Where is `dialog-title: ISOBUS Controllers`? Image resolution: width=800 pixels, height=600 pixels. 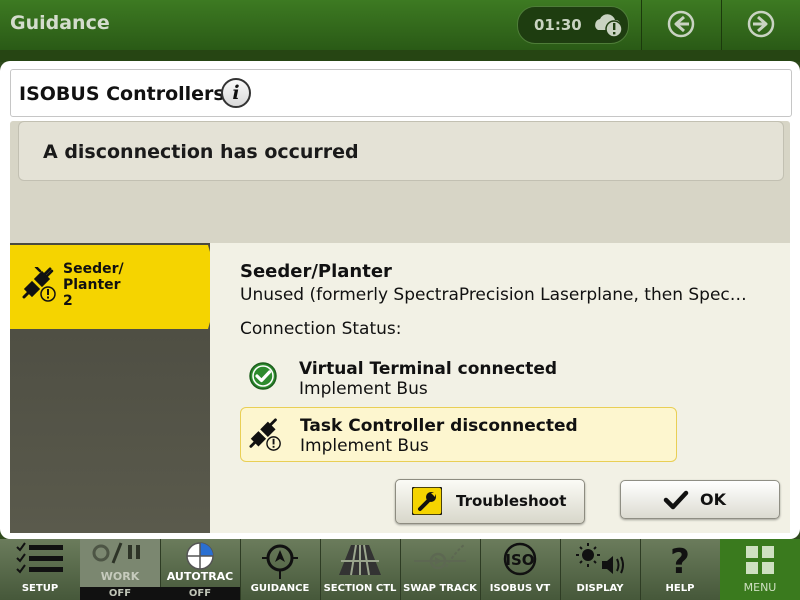
dialog-title: ISOBUS Controllers is located at coordinates (122, 94).